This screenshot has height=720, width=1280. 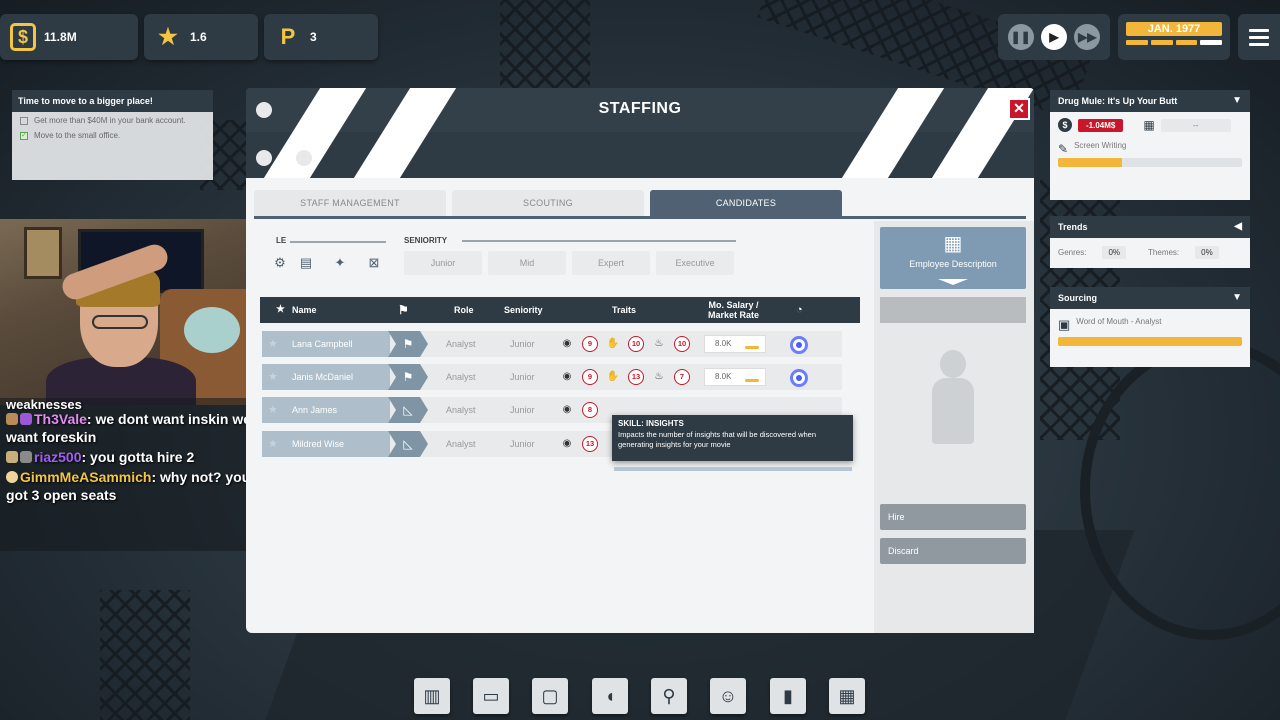 I want to click on parking-display: P 3, so click(x=321, y=37).